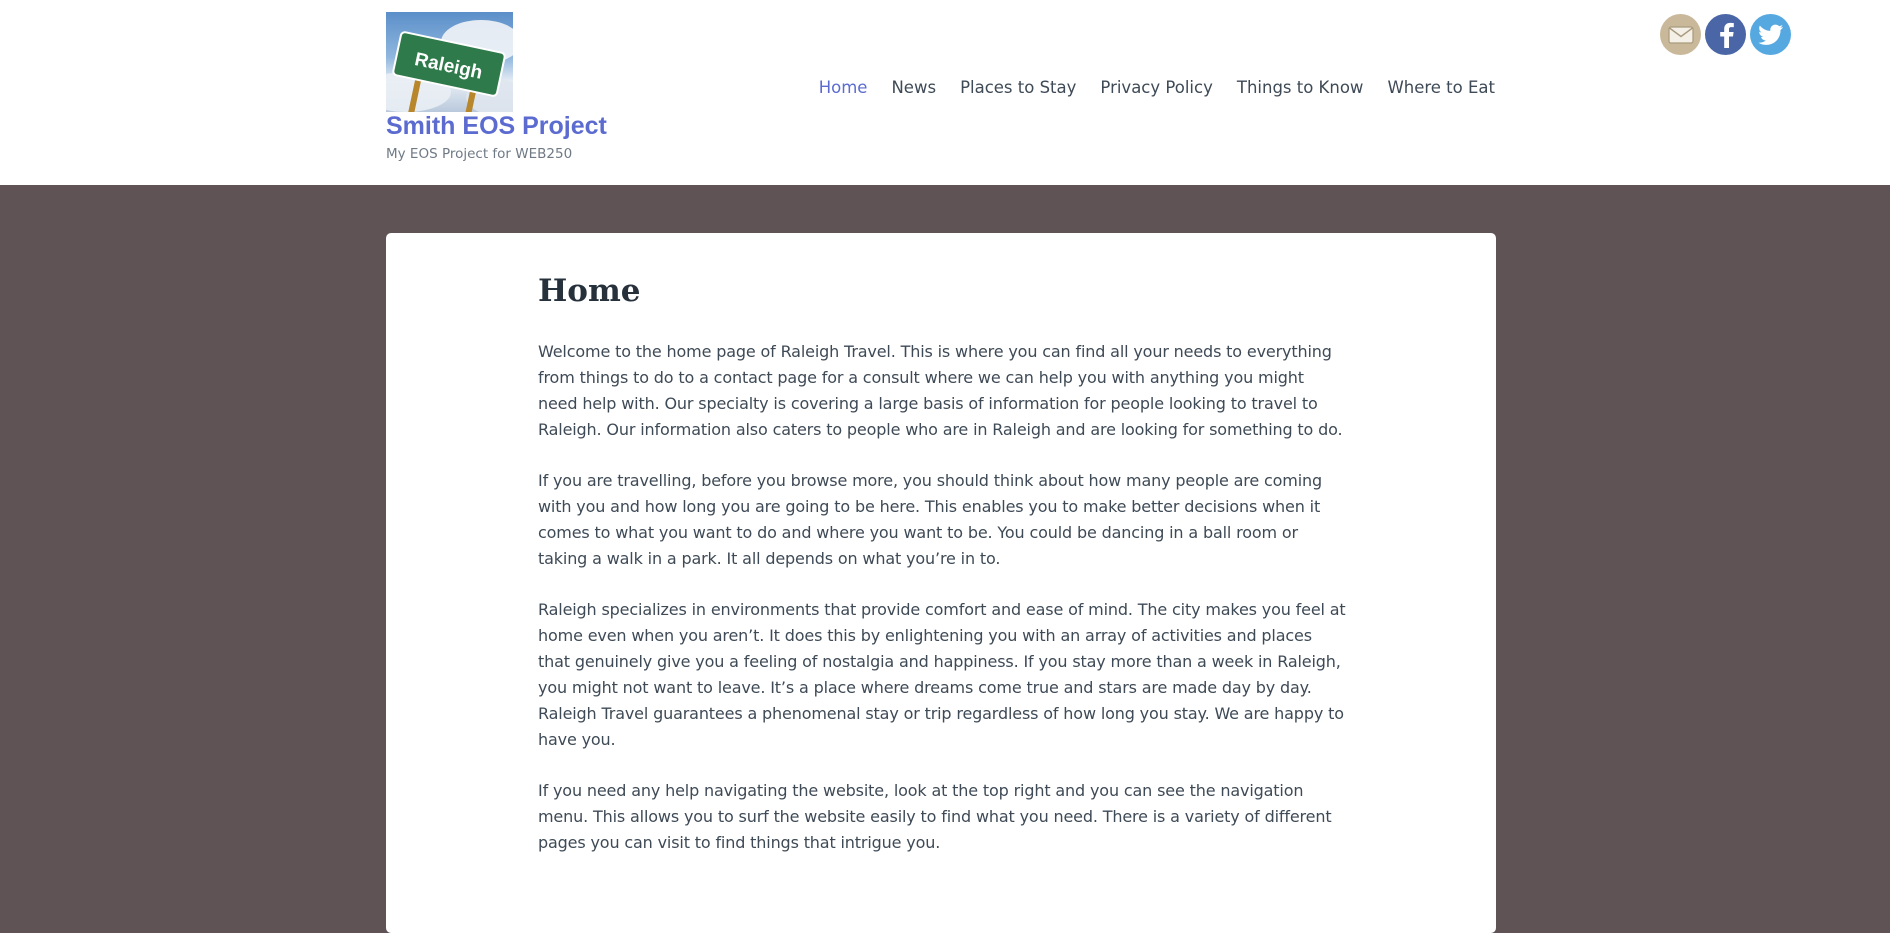 The width and height of the screenshot is (1890, 933). What do you see at coordinates (1300, 87) in the screenshot?
I see `nav-item-things-to-know: Things to Know` at bounding box center [1300, 87].